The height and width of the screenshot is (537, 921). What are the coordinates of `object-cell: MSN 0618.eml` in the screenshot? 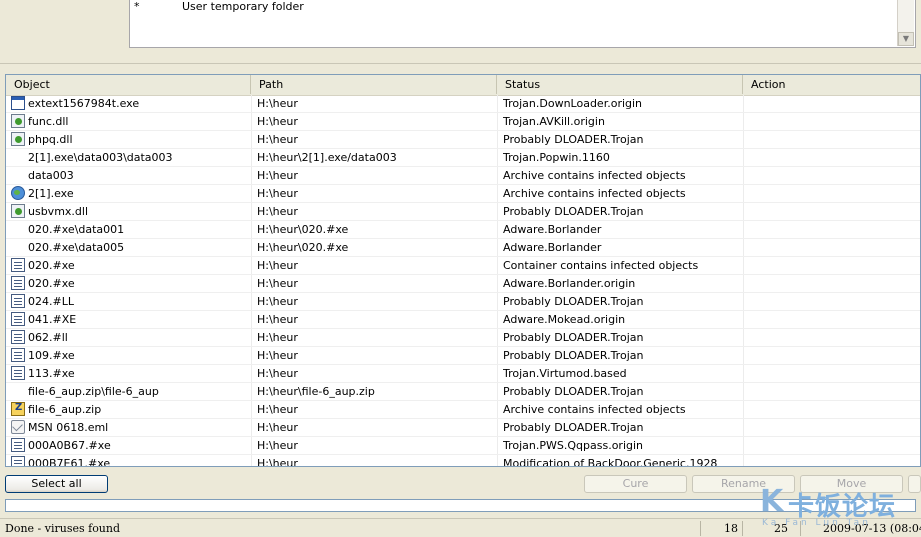 It's located at (68, 427).